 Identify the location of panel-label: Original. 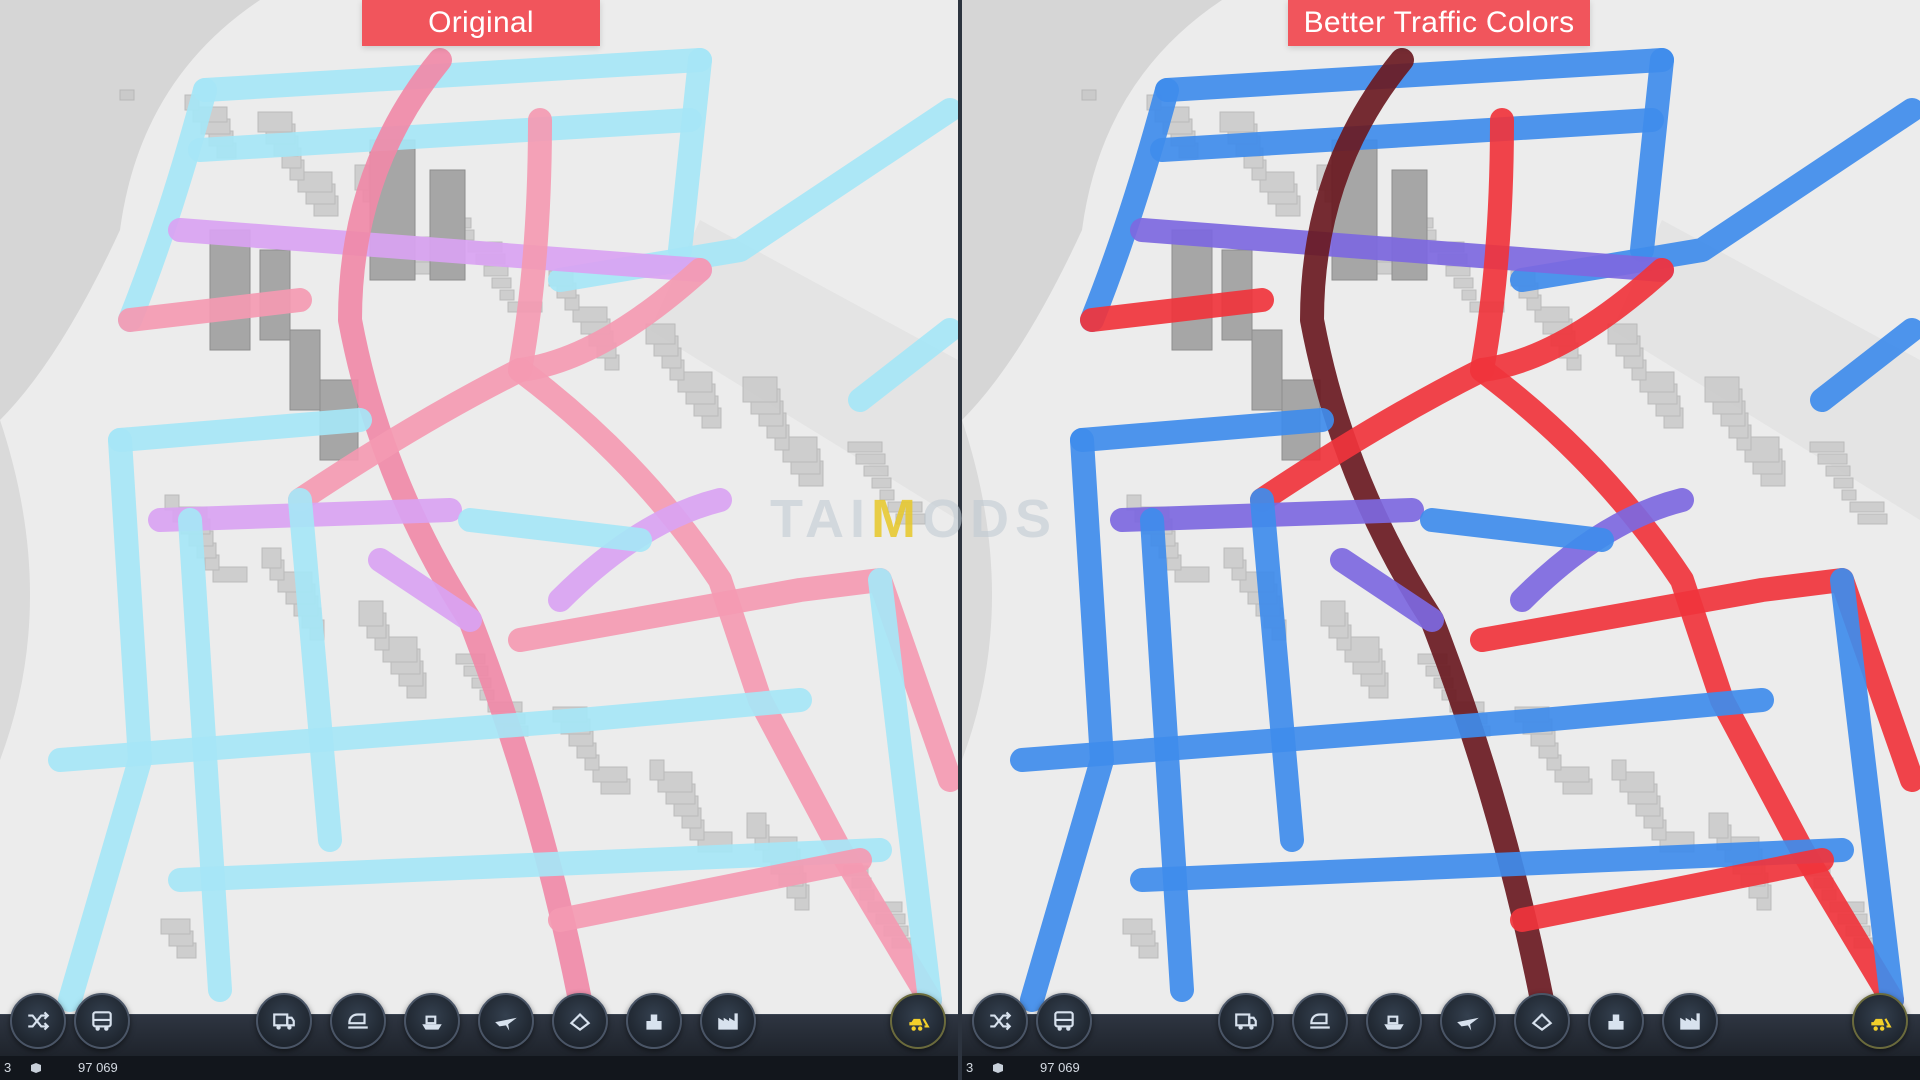
(481, 23).